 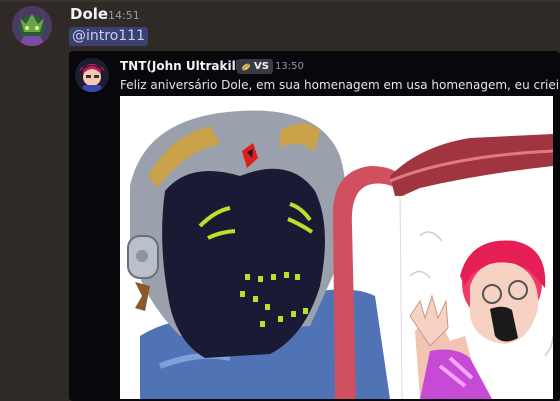 What do you see at coordinates (124, 15) in the screenshot?
I see `message-timestamp: 14:51` at bounding box center [124, 15].